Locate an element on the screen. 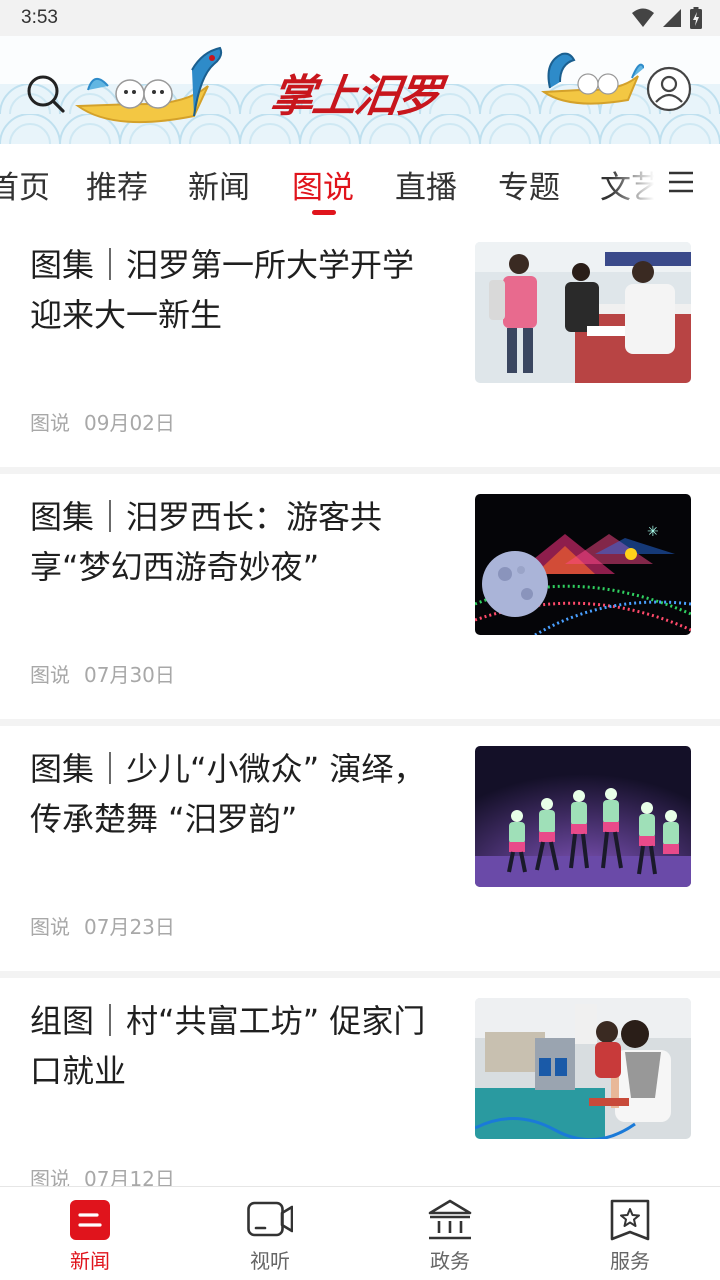  tab-live: 直播 is located at coordinates (426, 184).